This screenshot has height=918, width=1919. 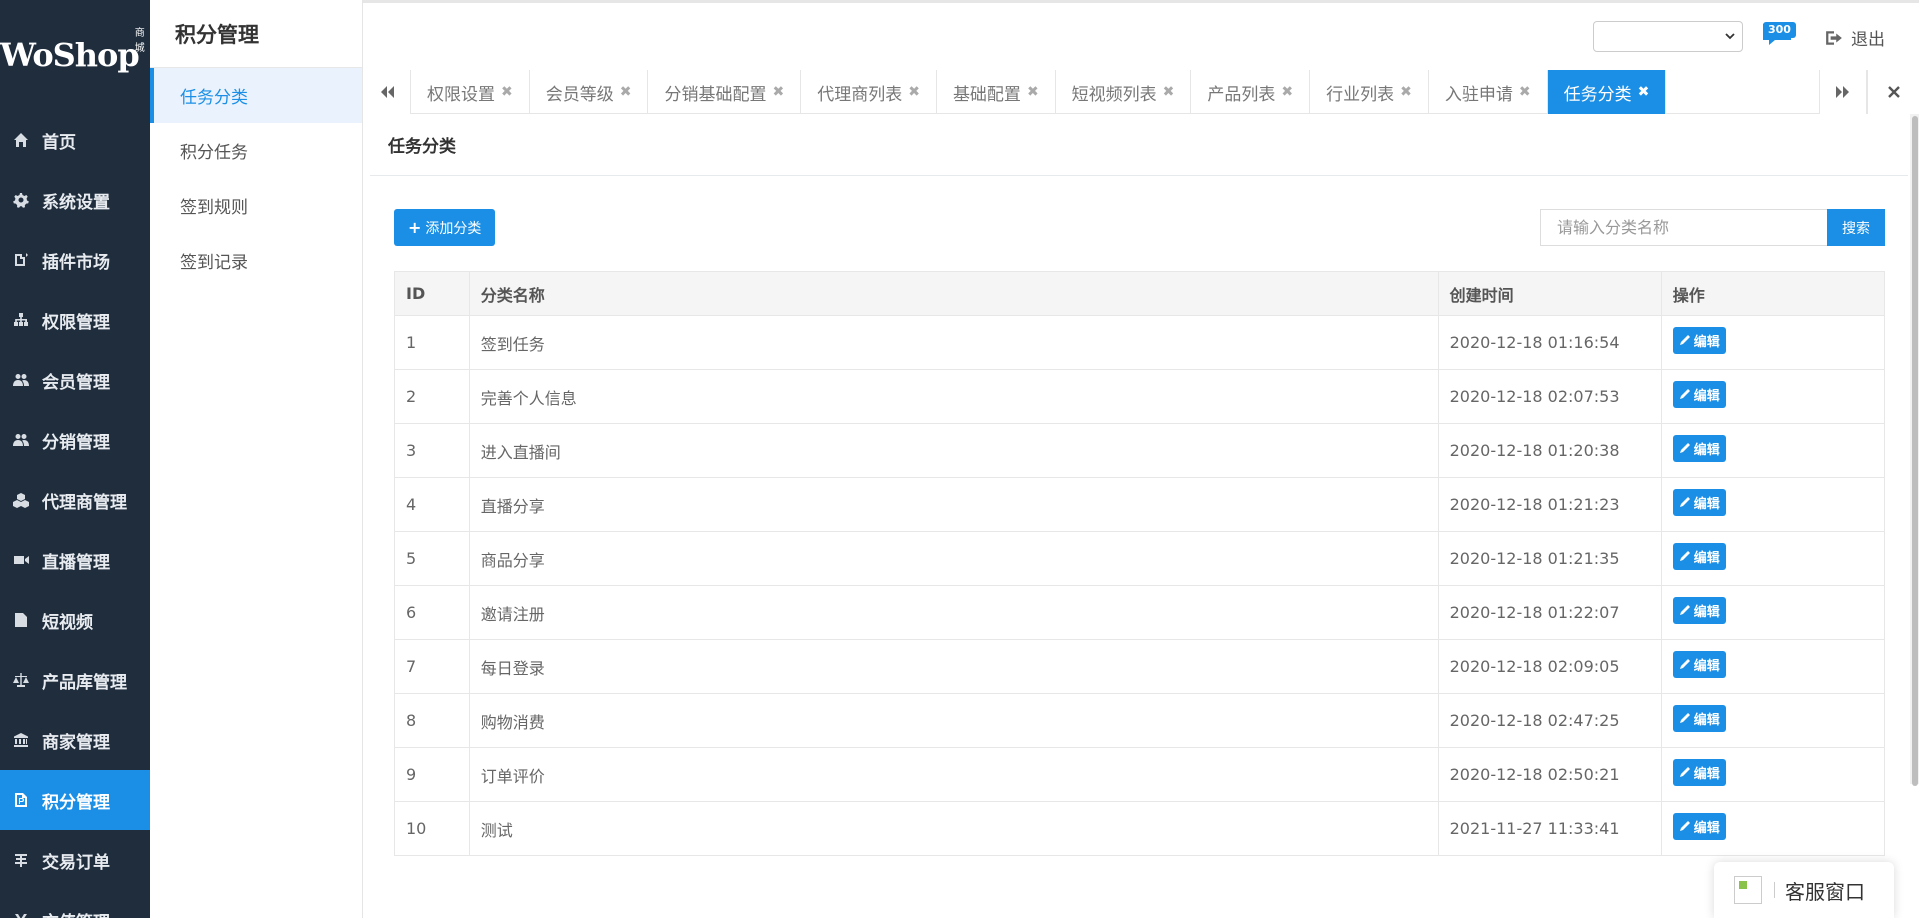 What do you see at coordinates (75, 904) in the screenshot?
I see `sidebar-item-recharge: 充值管理` at bounding box center [75, 904].